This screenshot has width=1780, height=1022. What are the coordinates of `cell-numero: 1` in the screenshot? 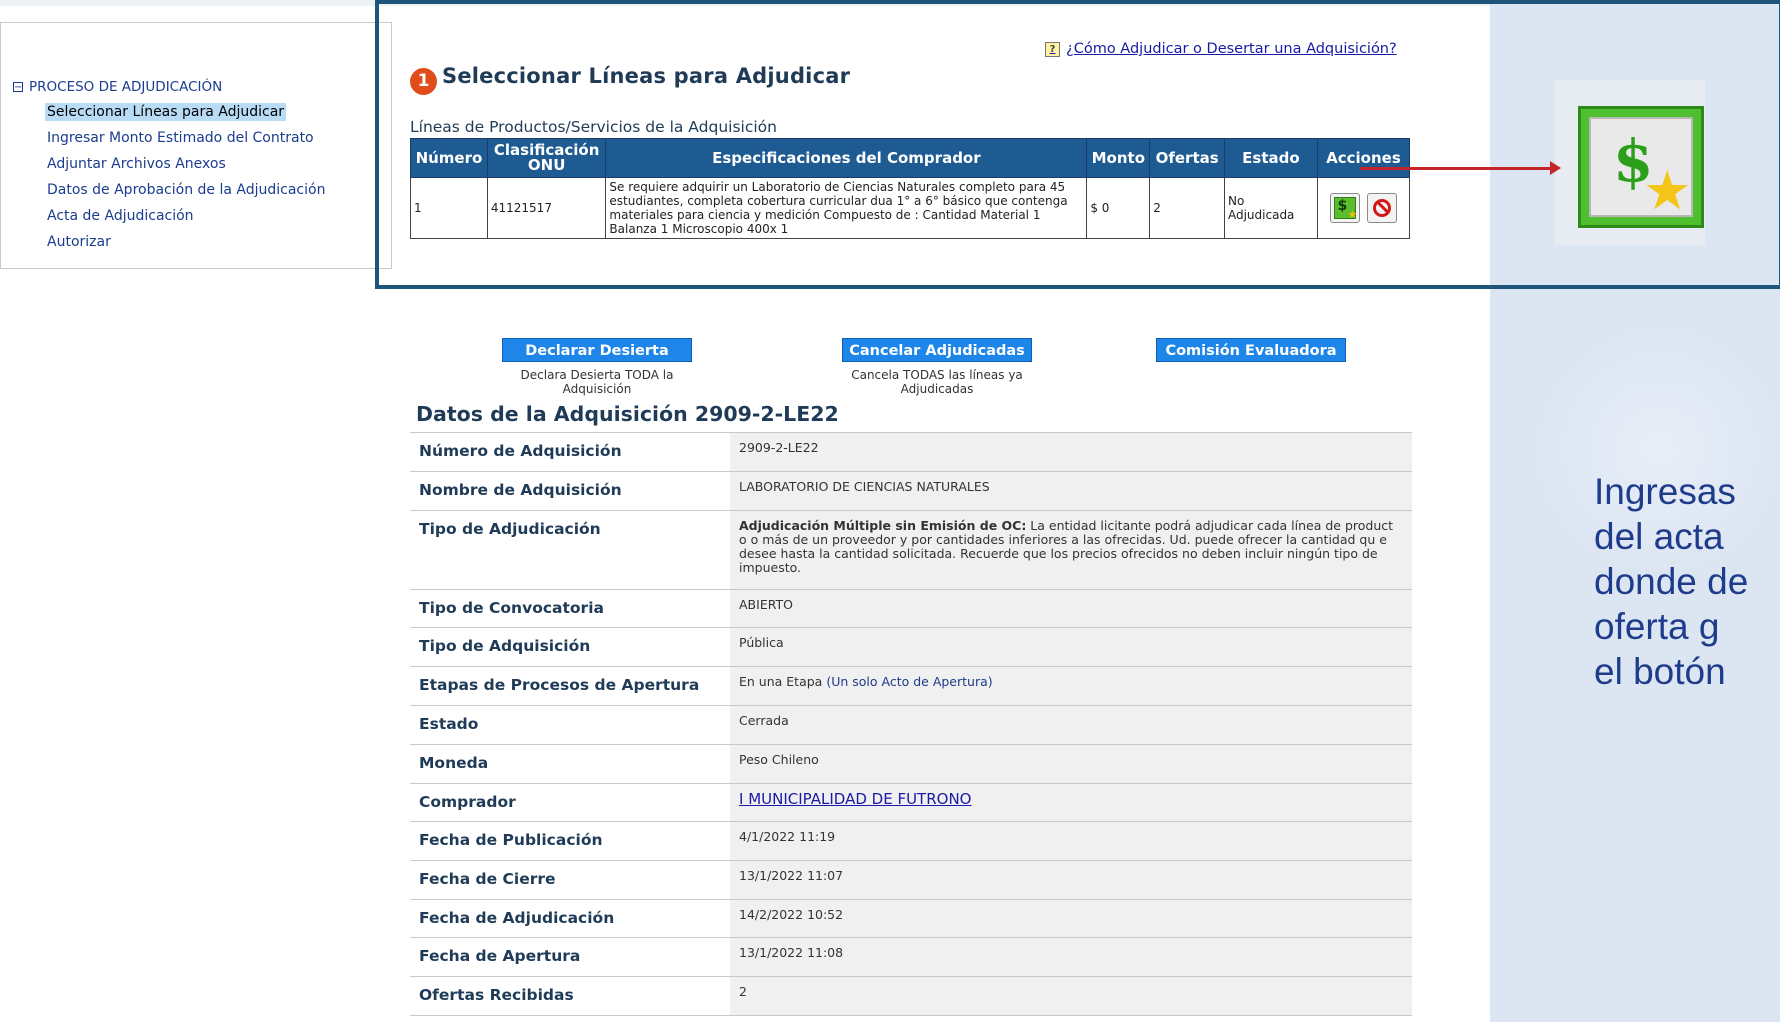 It's located at (449, 208).